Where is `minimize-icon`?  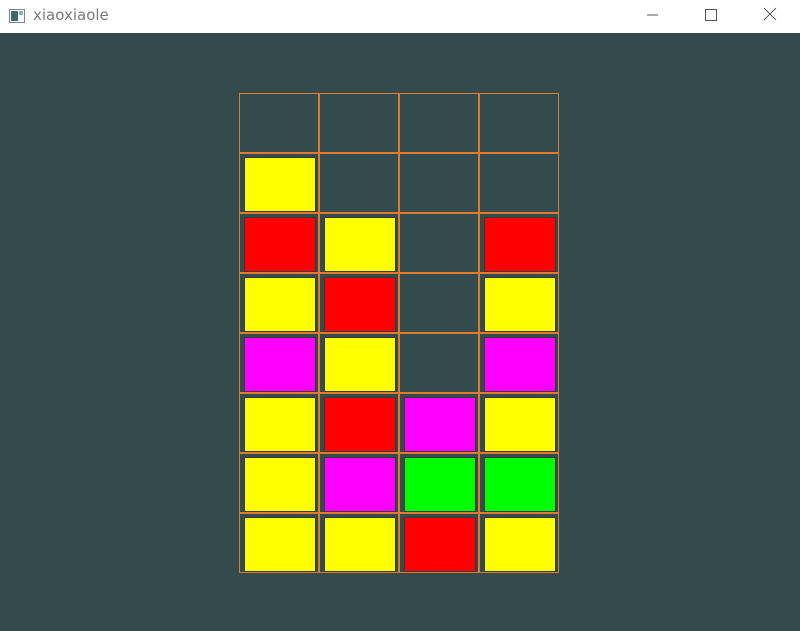 minimize-icon is located at coordinates (653, 15).